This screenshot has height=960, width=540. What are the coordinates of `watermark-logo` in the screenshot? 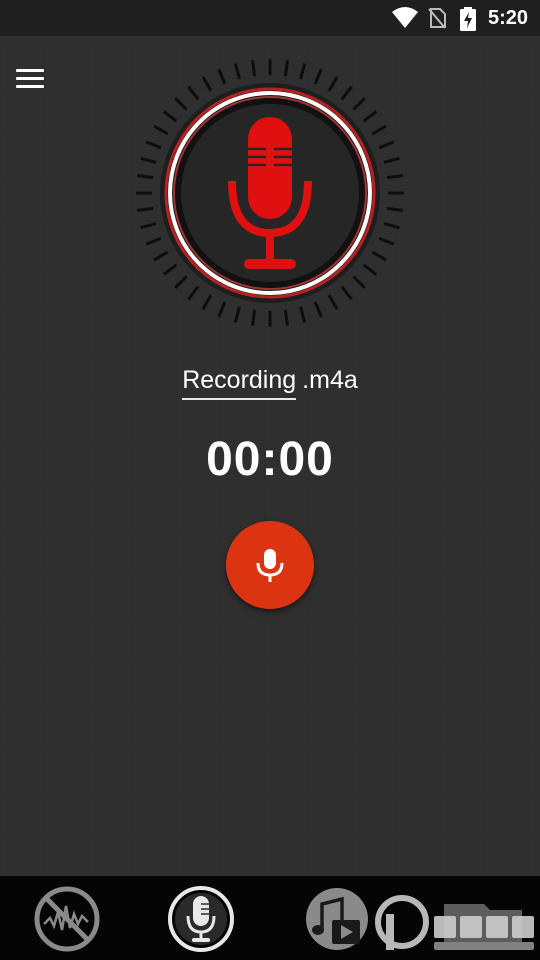 It's located at (454, 922).